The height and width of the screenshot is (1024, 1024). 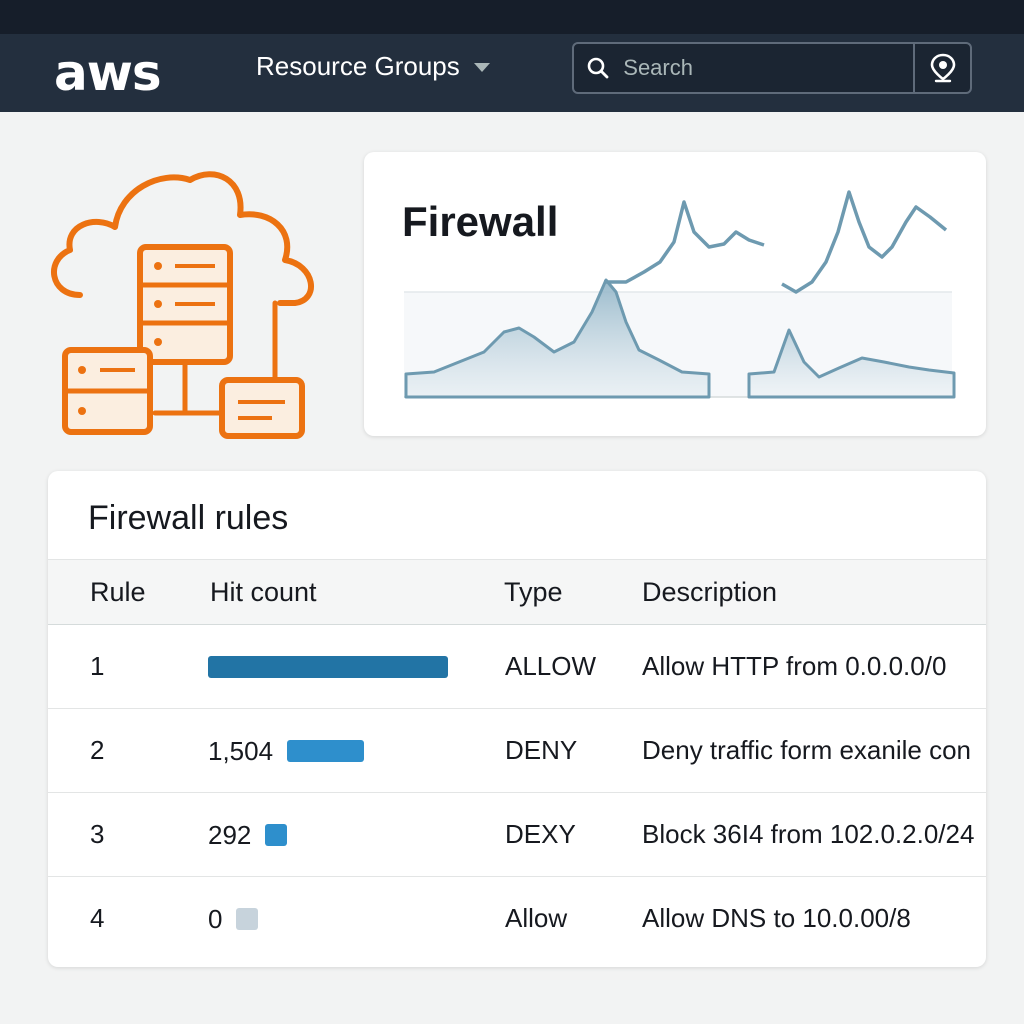 What do you see at coordinates (118, 592) in the screenshot?
I see `column-header-rule: Rule` at bounding box center [118, 592].